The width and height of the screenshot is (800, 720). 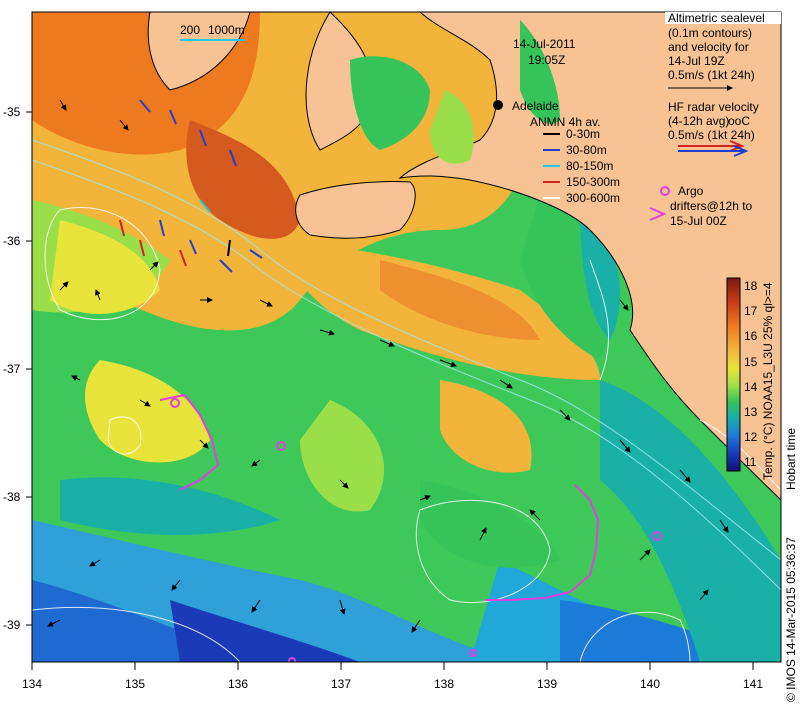 I want to click on x-tick-label: 136, so click(x=238, y=684).